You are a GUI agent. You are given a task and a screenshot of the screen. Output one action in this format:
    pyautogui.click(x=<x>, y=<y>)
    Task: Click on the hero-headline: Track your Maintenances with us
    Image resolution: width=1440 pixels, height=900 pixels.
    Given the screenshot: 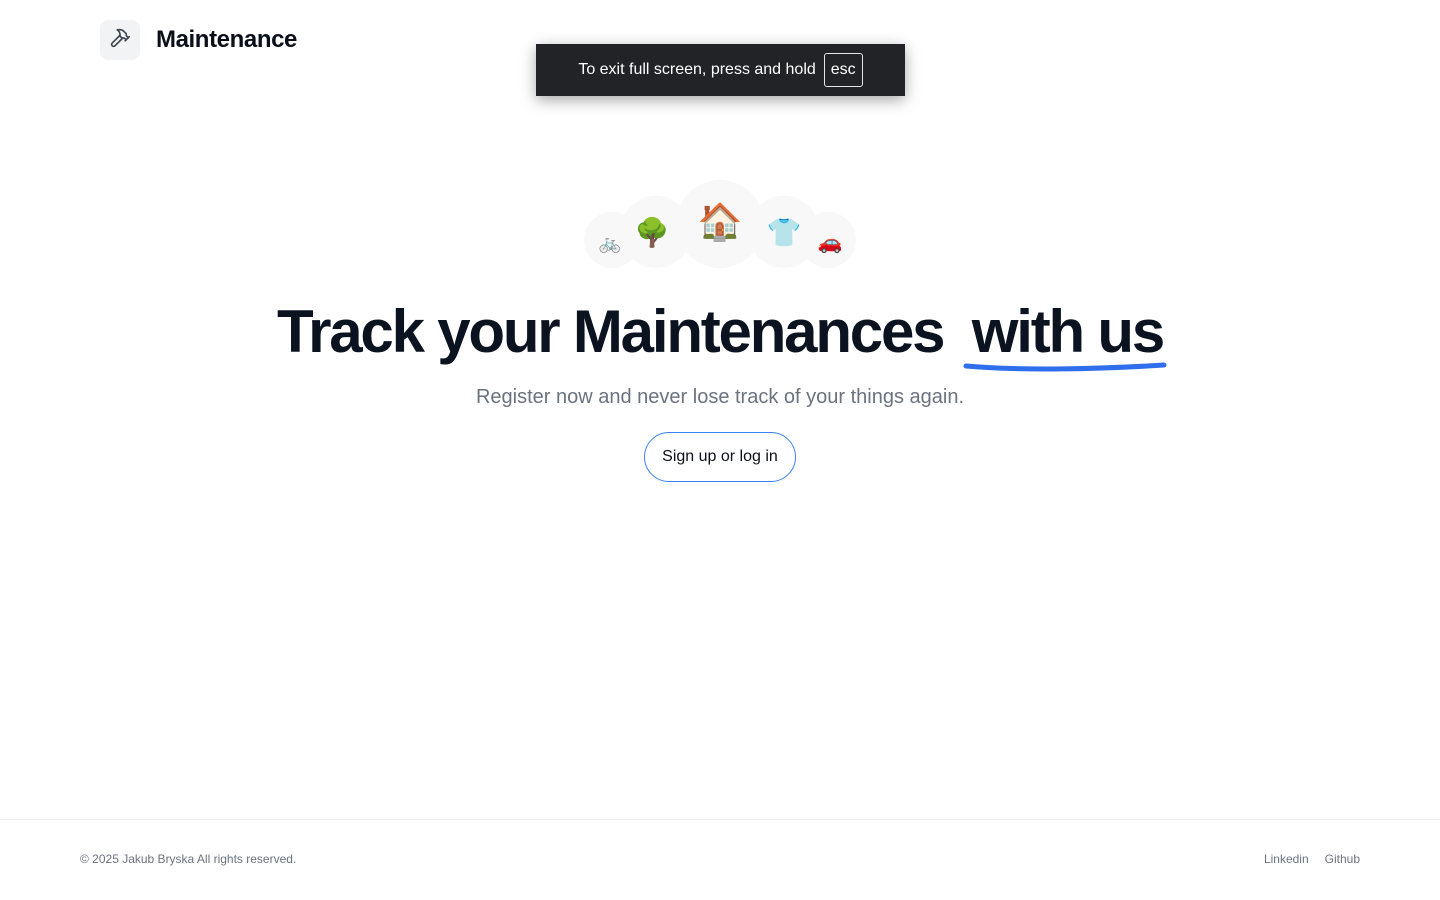 What is the action you would take?
    pyautogui.click(x=720, y=334)
    